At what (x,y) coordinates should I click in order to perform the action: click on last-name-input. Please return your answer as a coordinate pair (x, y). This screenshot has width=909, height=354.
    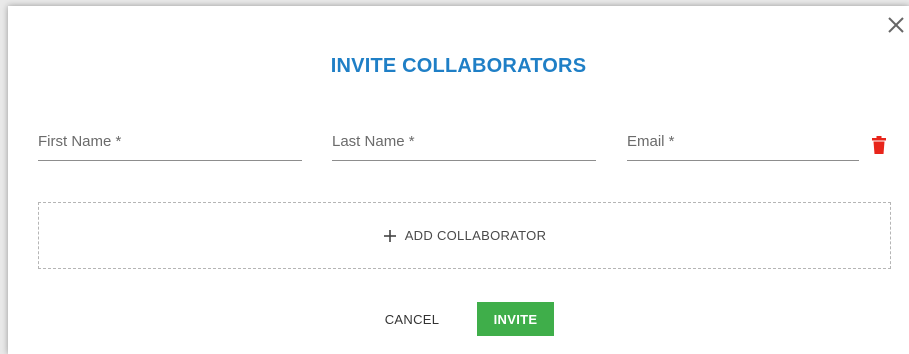
    Looking at the image, I should click on (464, 141).